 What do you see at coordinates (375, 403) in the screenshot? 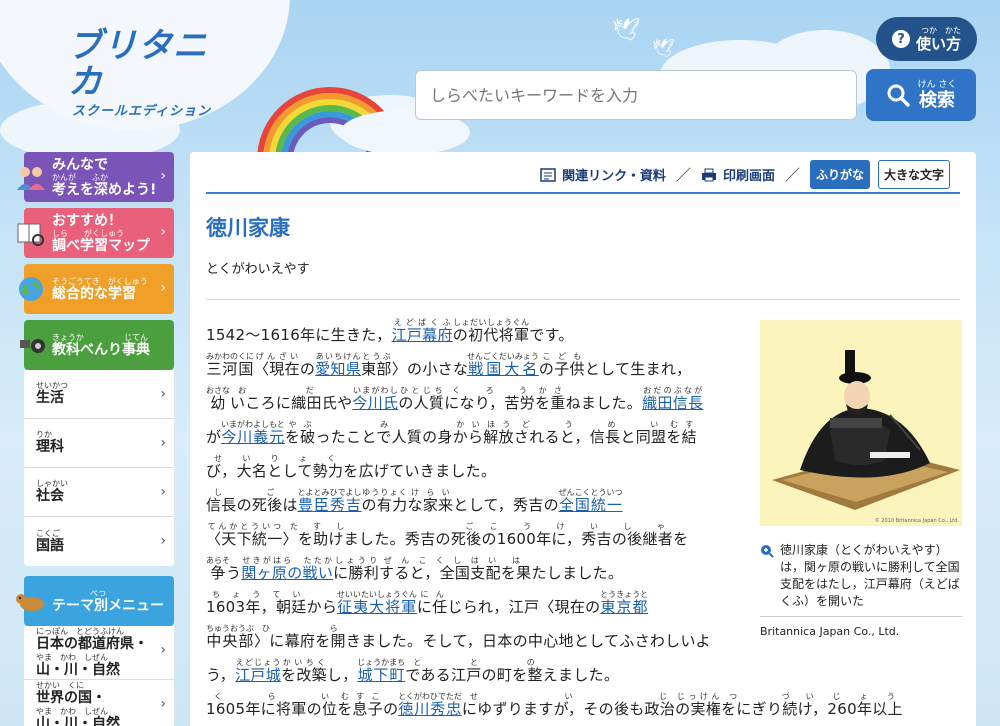
I see `article-link: 今川氏` at bounding box center [375, 403].